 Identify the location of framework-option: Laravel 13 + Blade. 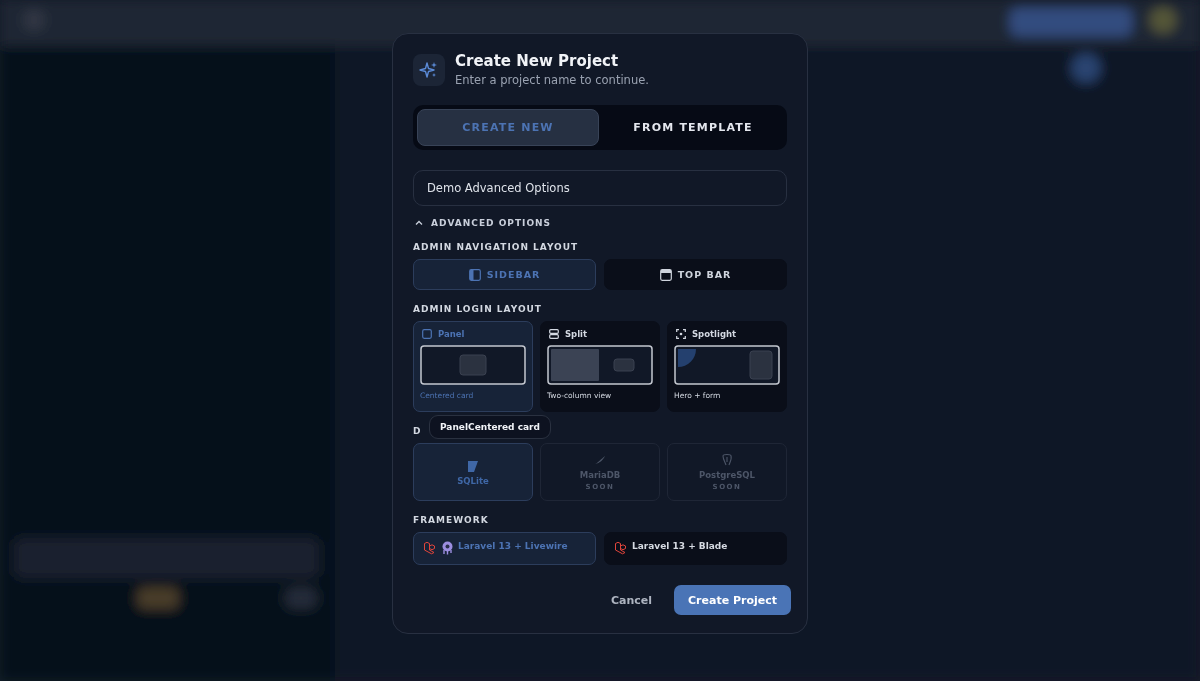
(695, 548).